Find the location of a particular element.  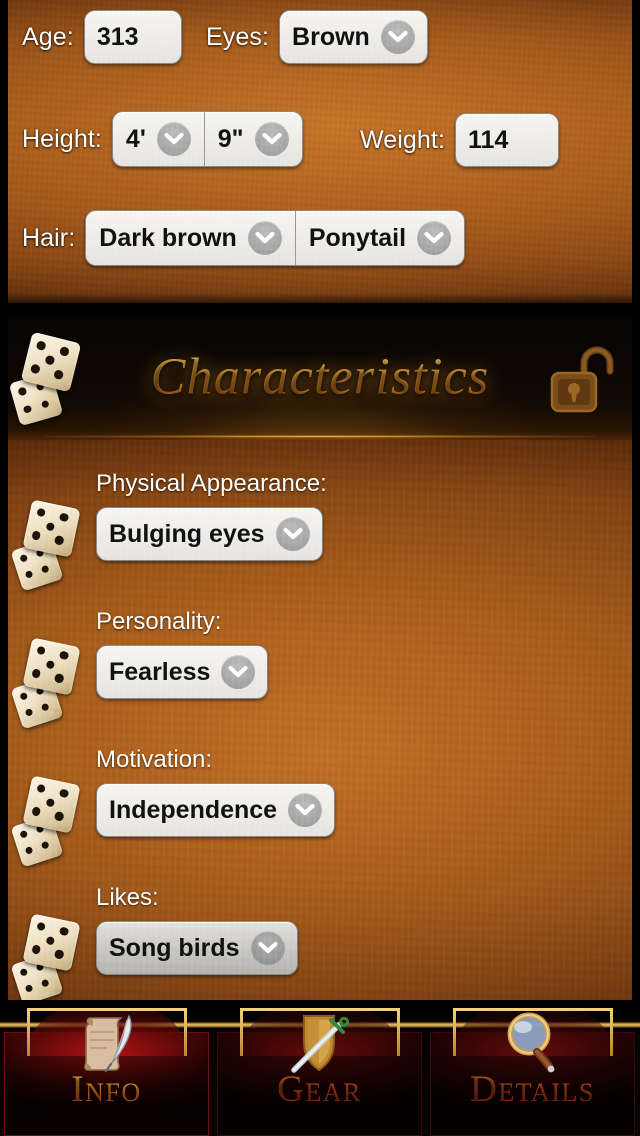

weight-input: 114 is located at coordinates (507, 140).